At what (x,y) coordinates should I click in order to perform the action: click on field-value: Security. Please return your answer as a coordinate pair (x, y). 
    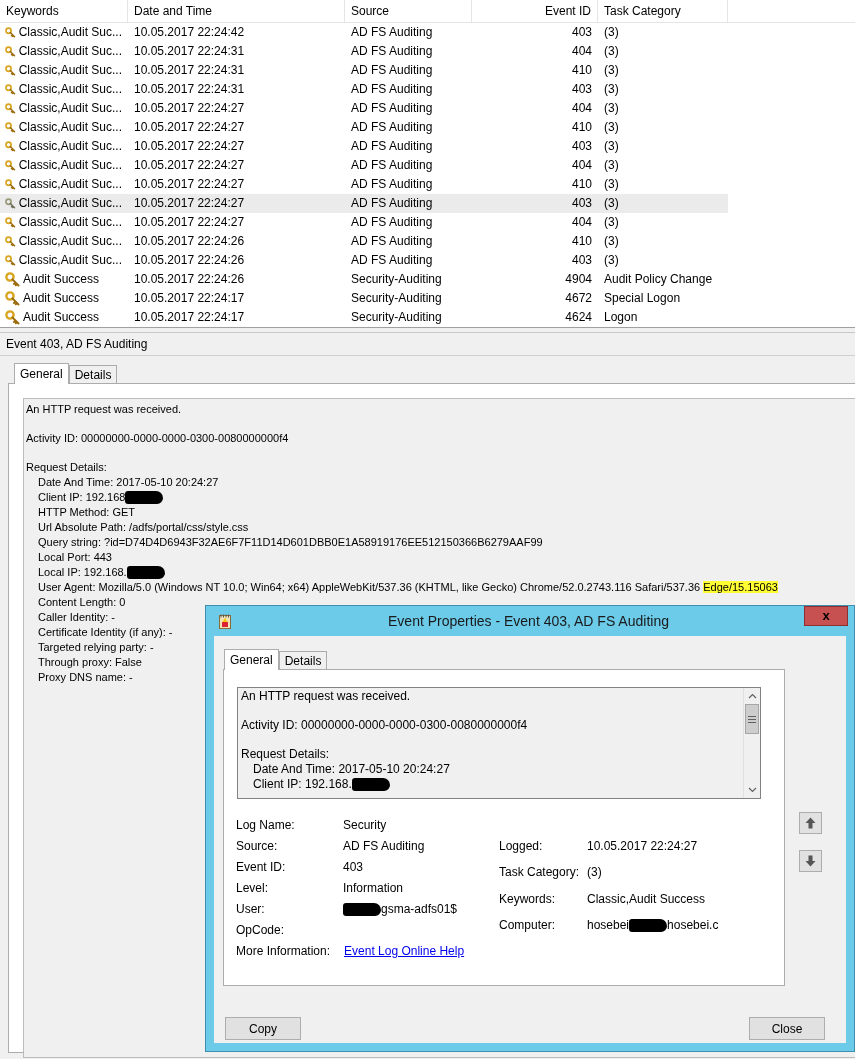
    Looking at the image, I should click on (365, 825).